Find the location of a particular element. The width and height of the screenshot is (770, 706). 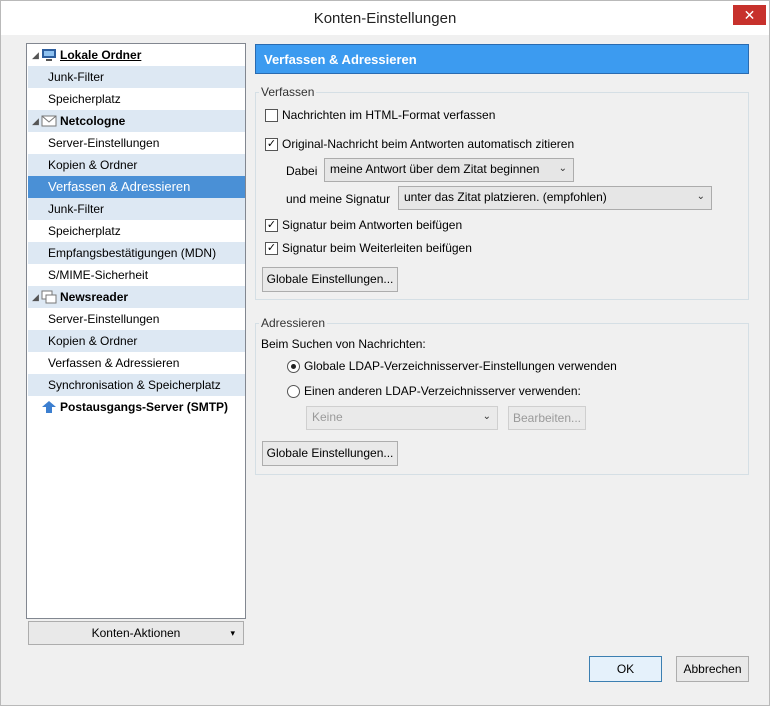

global-ldap-radio is located at coordinates (293, 366).